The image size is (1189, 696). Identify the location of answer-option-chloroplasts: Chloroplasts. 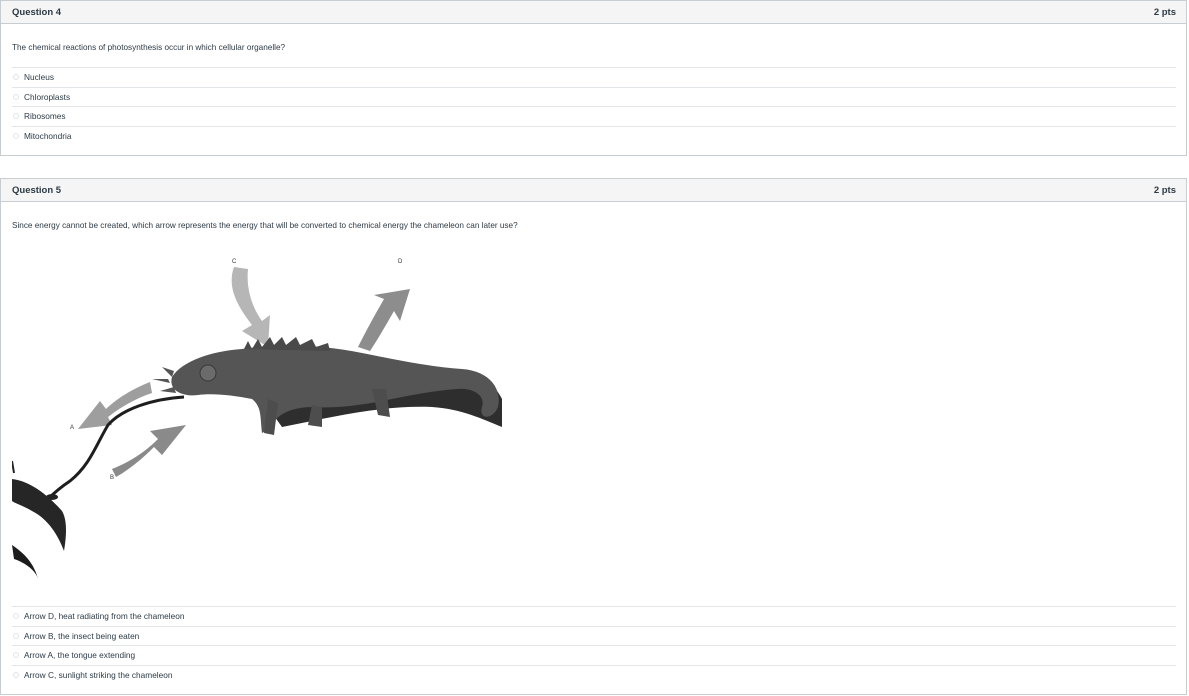
(594, 96).